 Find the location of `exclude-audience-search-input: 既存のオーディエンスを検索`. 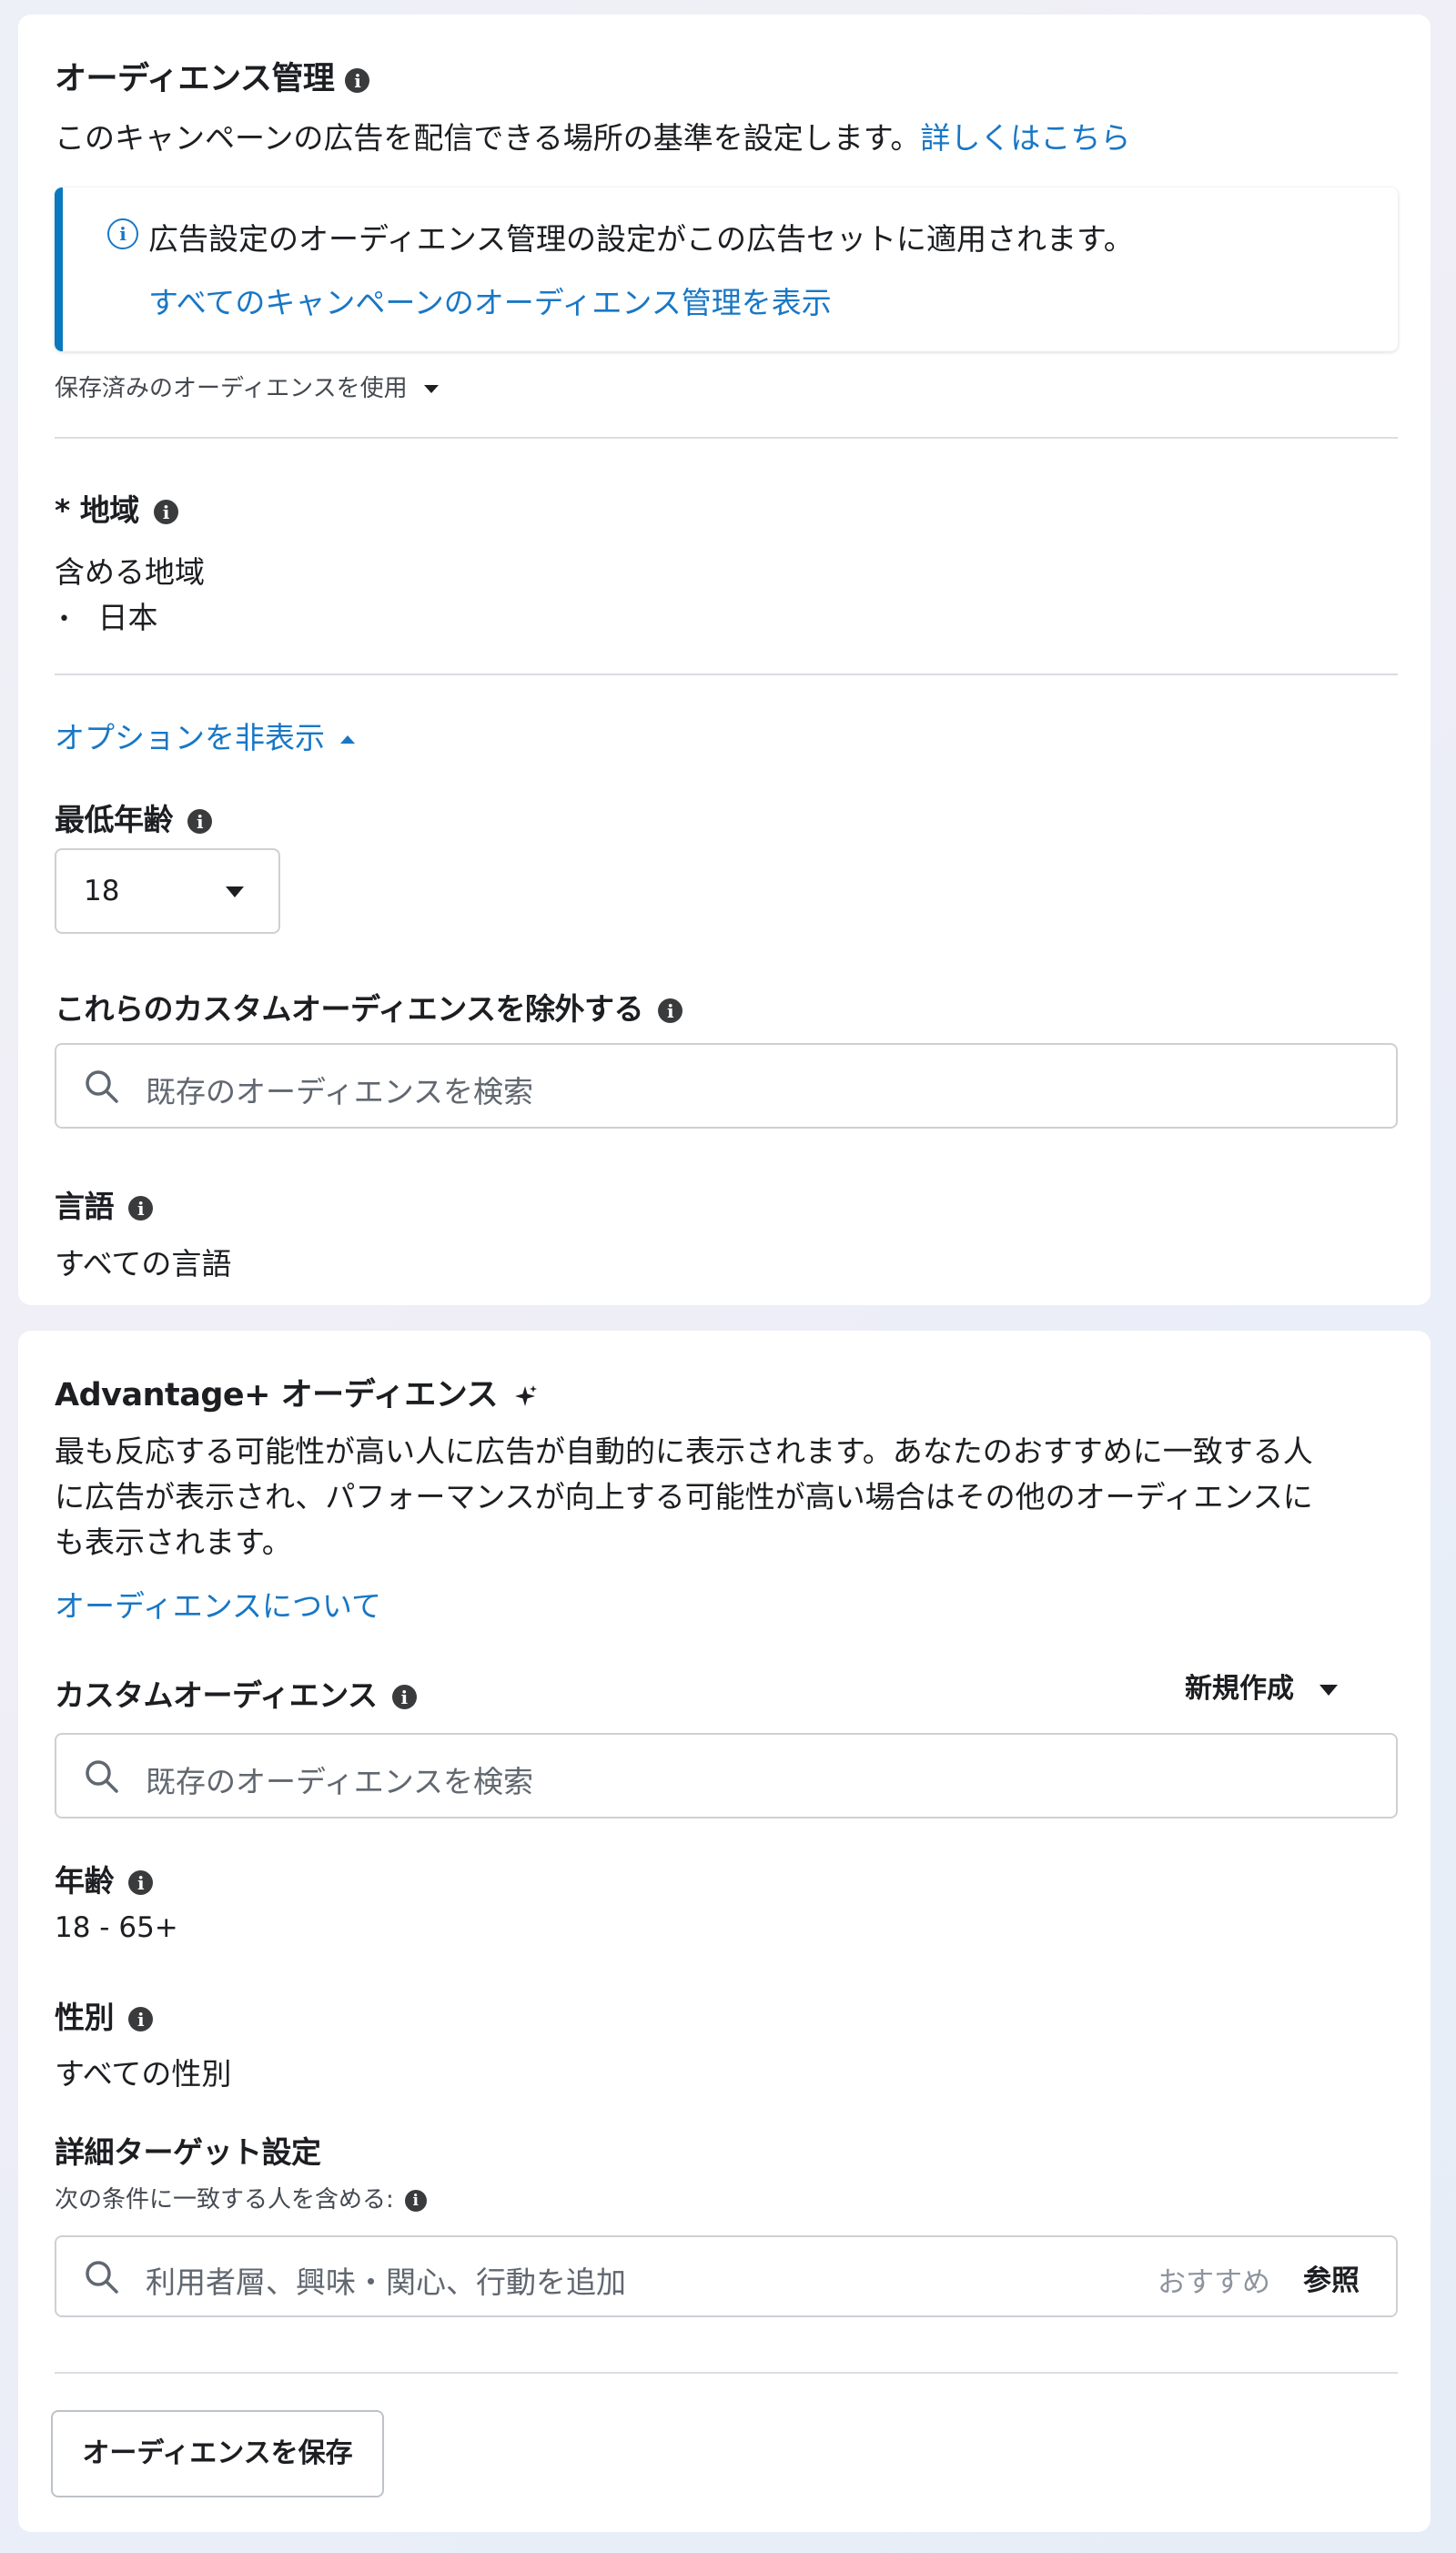

exclude-audience-search-input: 既存のオーディエンスを検索 is located at coordinates (727, 1086).